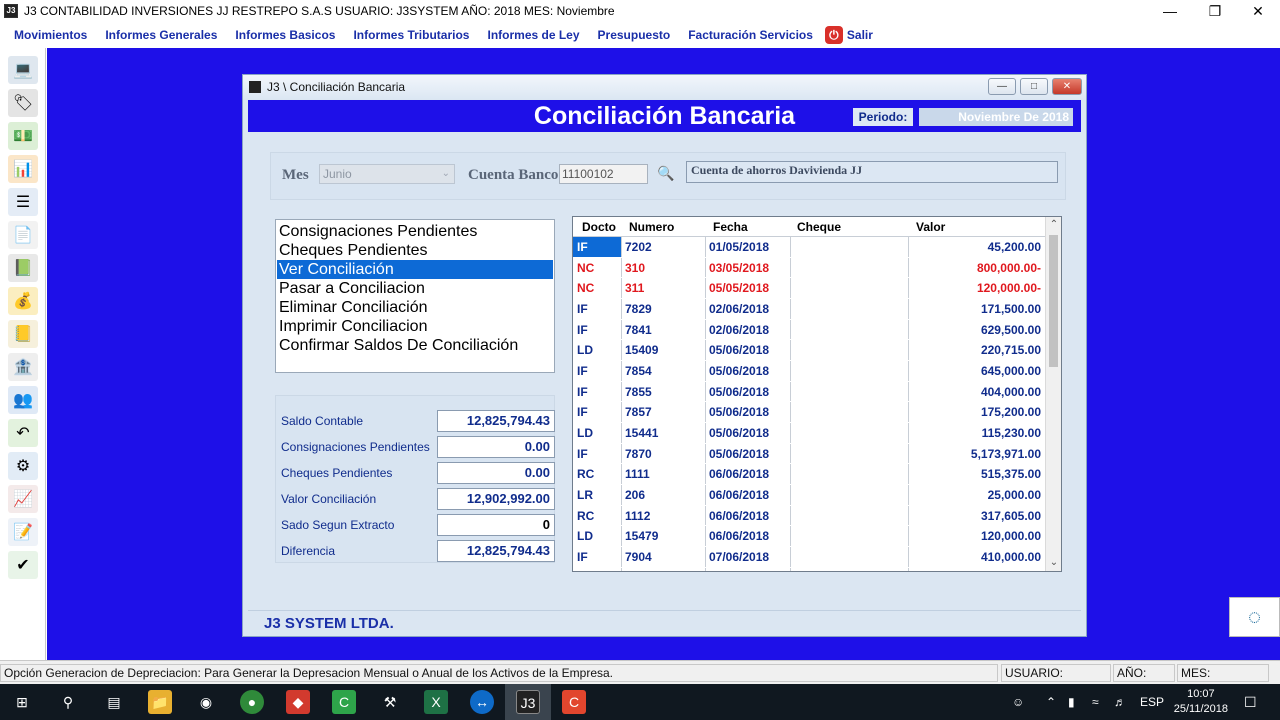 Image resolution: width=1280 pixels, height=720 pixels. What do you see at coordinates (23, 235) in the screenshot?
I see `document-icon: 📄` at bounding box center [23, 235].